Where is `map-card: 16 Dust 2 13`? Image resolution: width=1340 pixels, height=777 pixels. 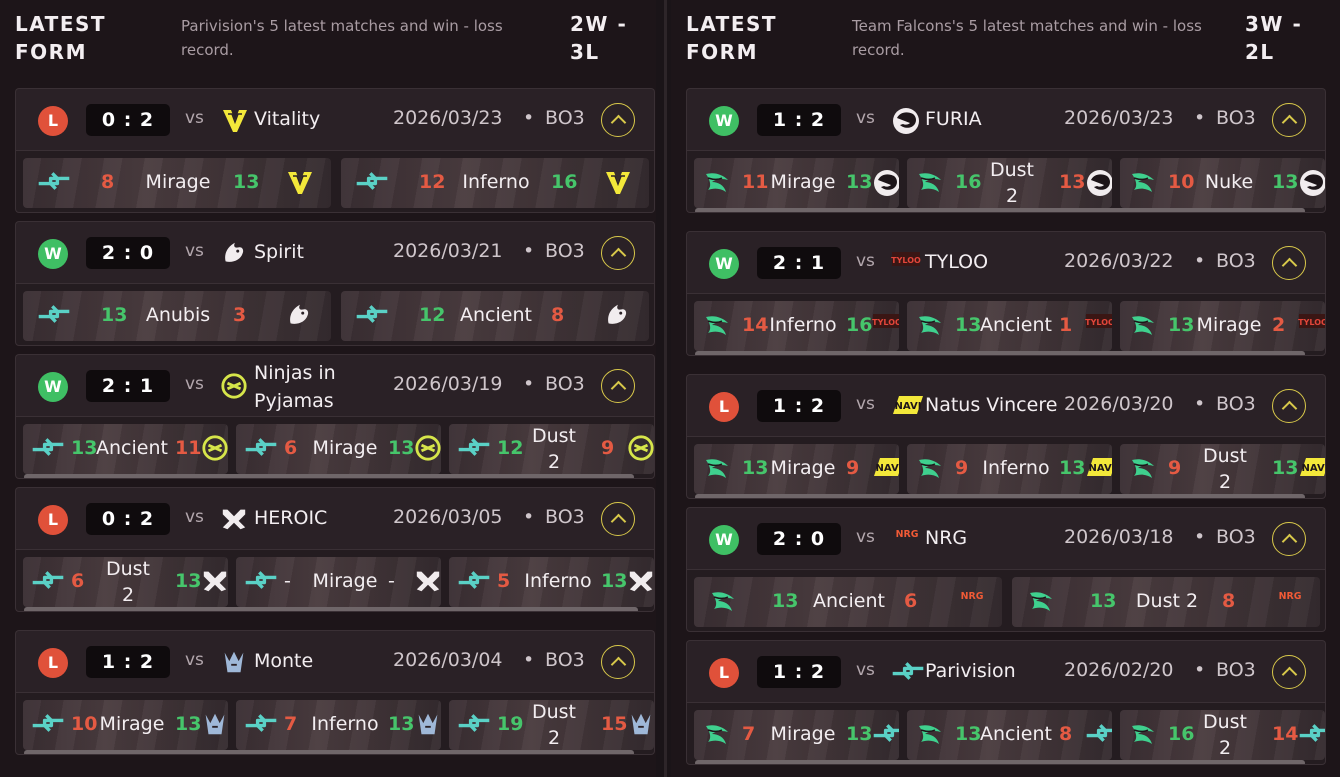 map-card: 16 Dust 2 13 is located at coordinates (1009, 183).